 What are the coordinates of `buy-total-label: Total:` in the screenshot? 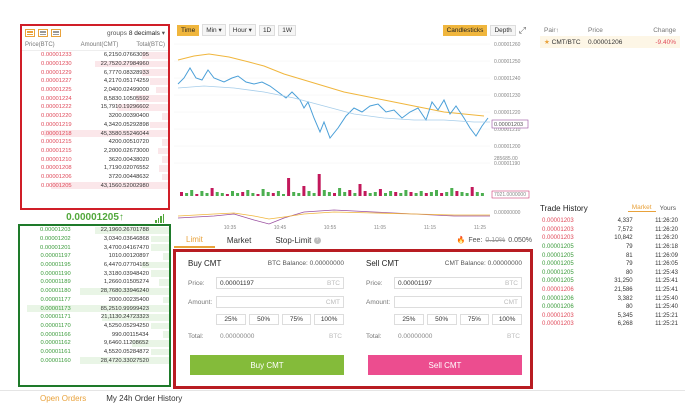 It's located at (196, 336).